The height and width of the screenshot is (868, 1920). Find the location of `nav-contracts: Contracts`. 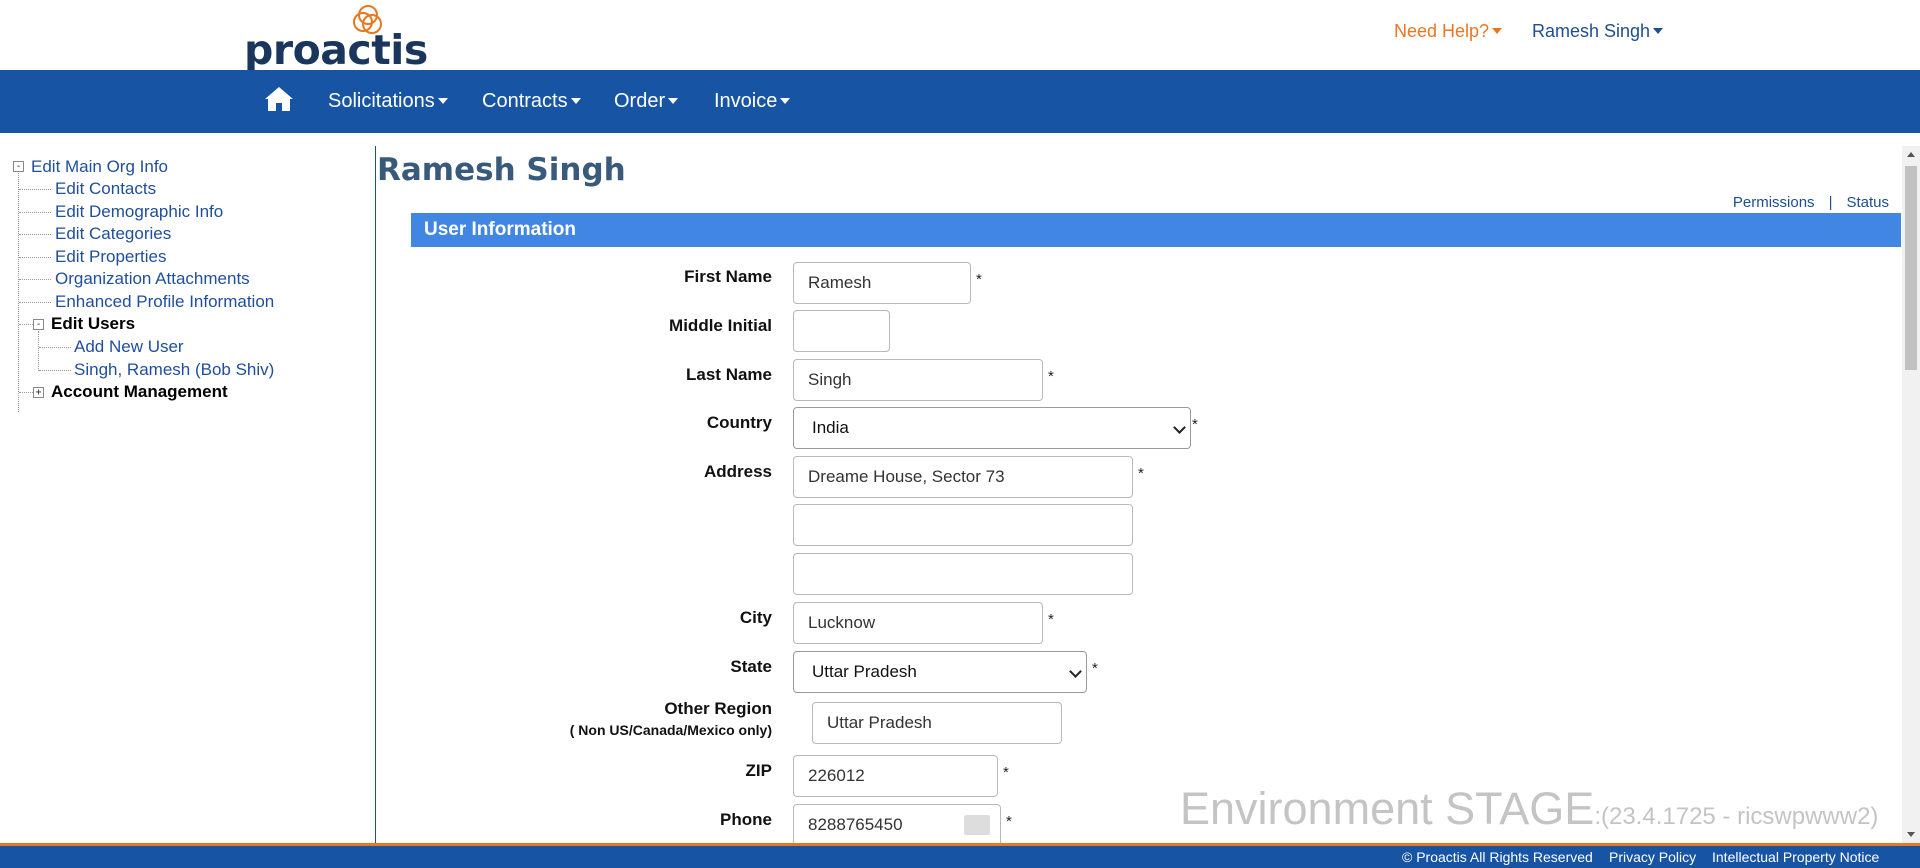

nav-contracts: Contracts is located at coordinates (531, 101).